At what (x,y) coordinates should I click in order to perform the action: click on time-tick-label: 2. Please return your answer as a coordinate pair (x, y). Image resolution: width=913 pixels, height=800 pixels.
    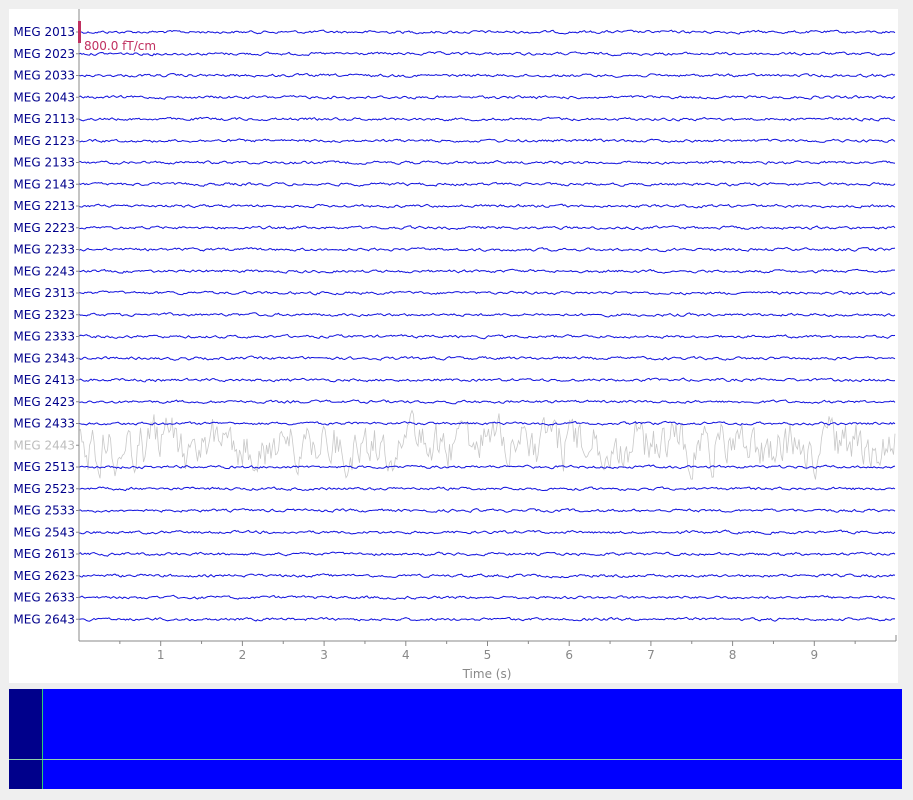
    Looking at the image, I should click on (243, 655).